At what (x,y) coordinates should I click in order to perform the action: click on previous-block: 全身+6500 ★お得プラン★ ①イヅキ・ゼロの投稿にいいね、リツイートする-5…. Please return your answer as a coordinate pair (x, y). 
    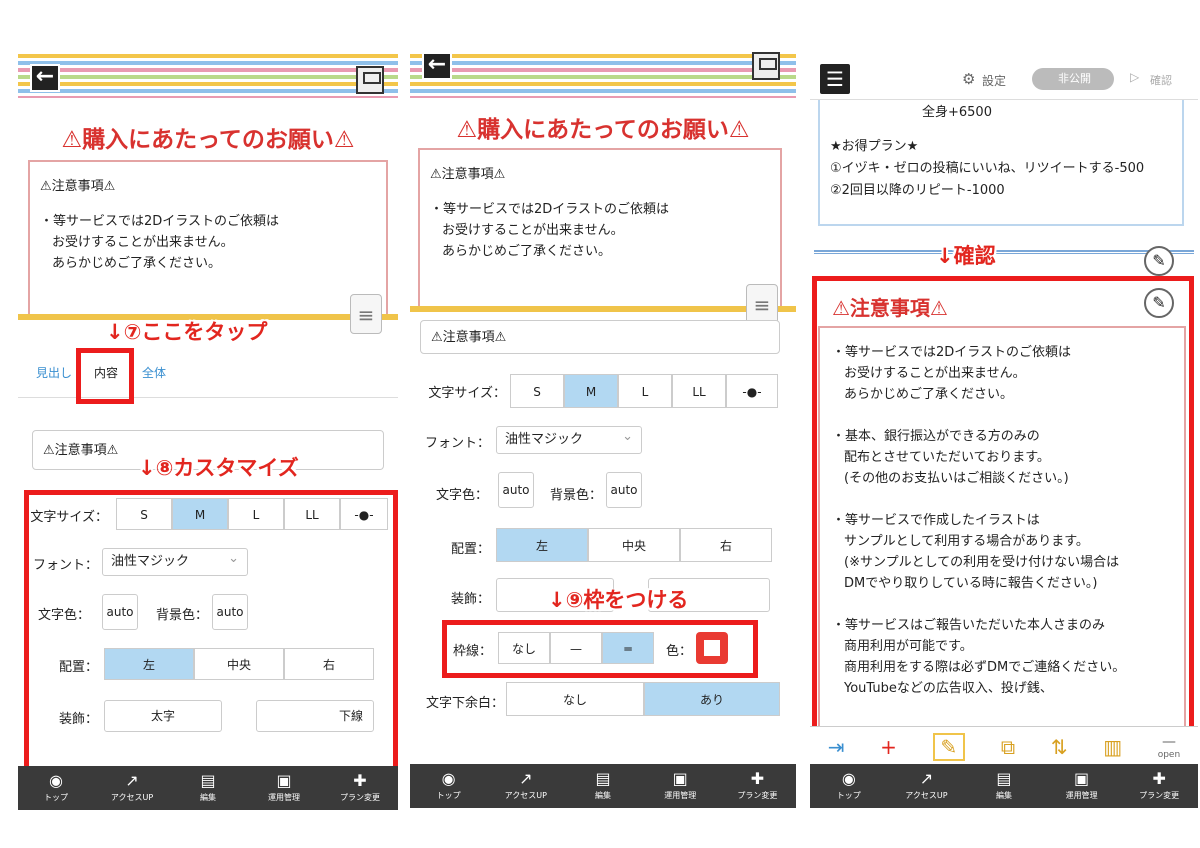
    Looking at the image, I should click on (1001, 163).